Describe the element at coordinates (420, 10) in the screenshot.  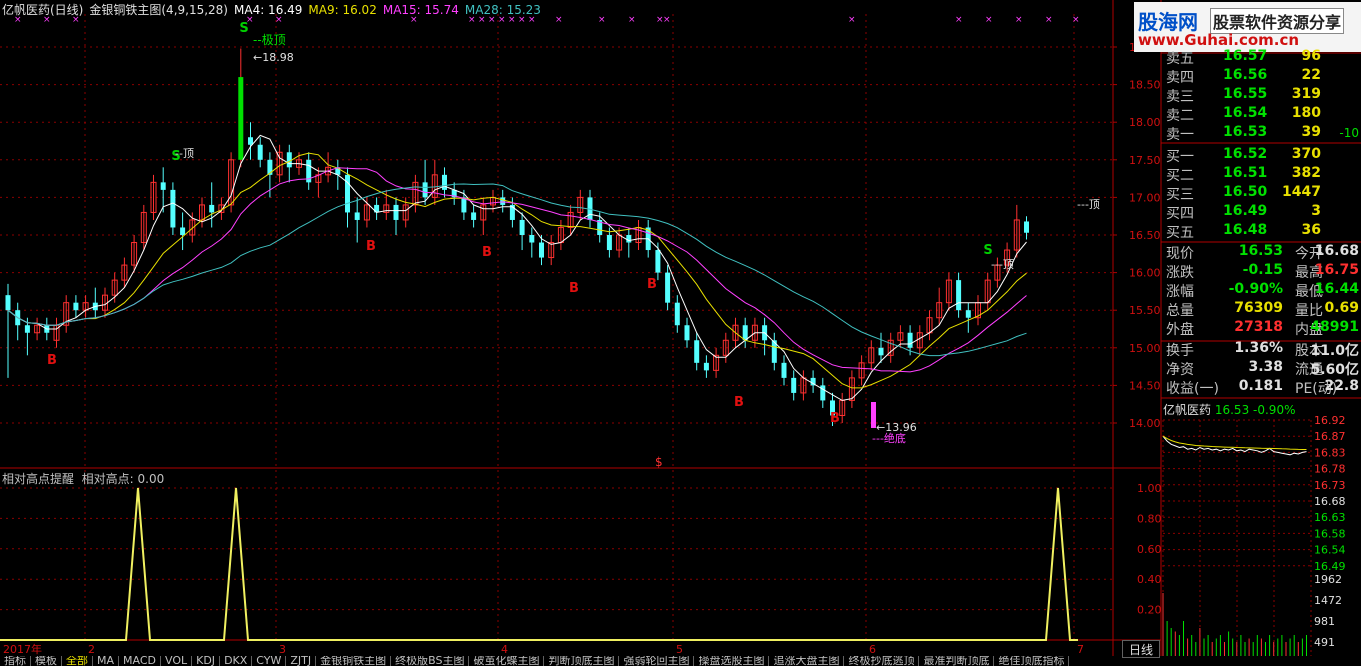
I see `ma15-value: MA15: 15.74` at that location.